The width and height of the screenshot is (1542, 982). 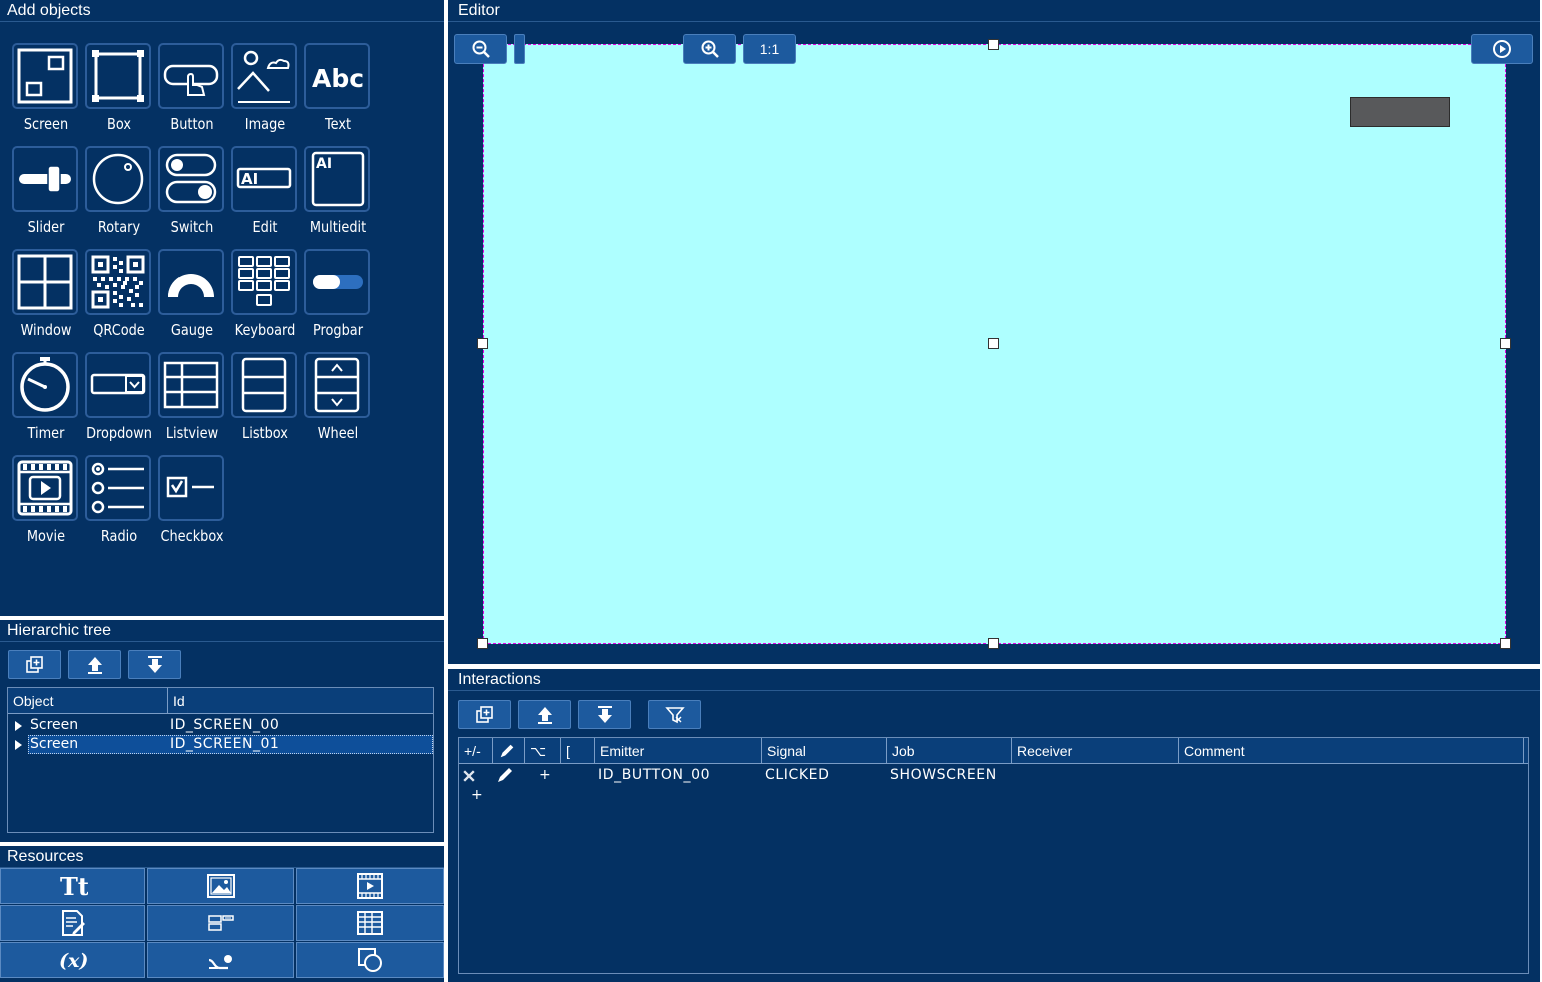 I want to click on resize-handle-bottom-left, so click(x=482, y=643).